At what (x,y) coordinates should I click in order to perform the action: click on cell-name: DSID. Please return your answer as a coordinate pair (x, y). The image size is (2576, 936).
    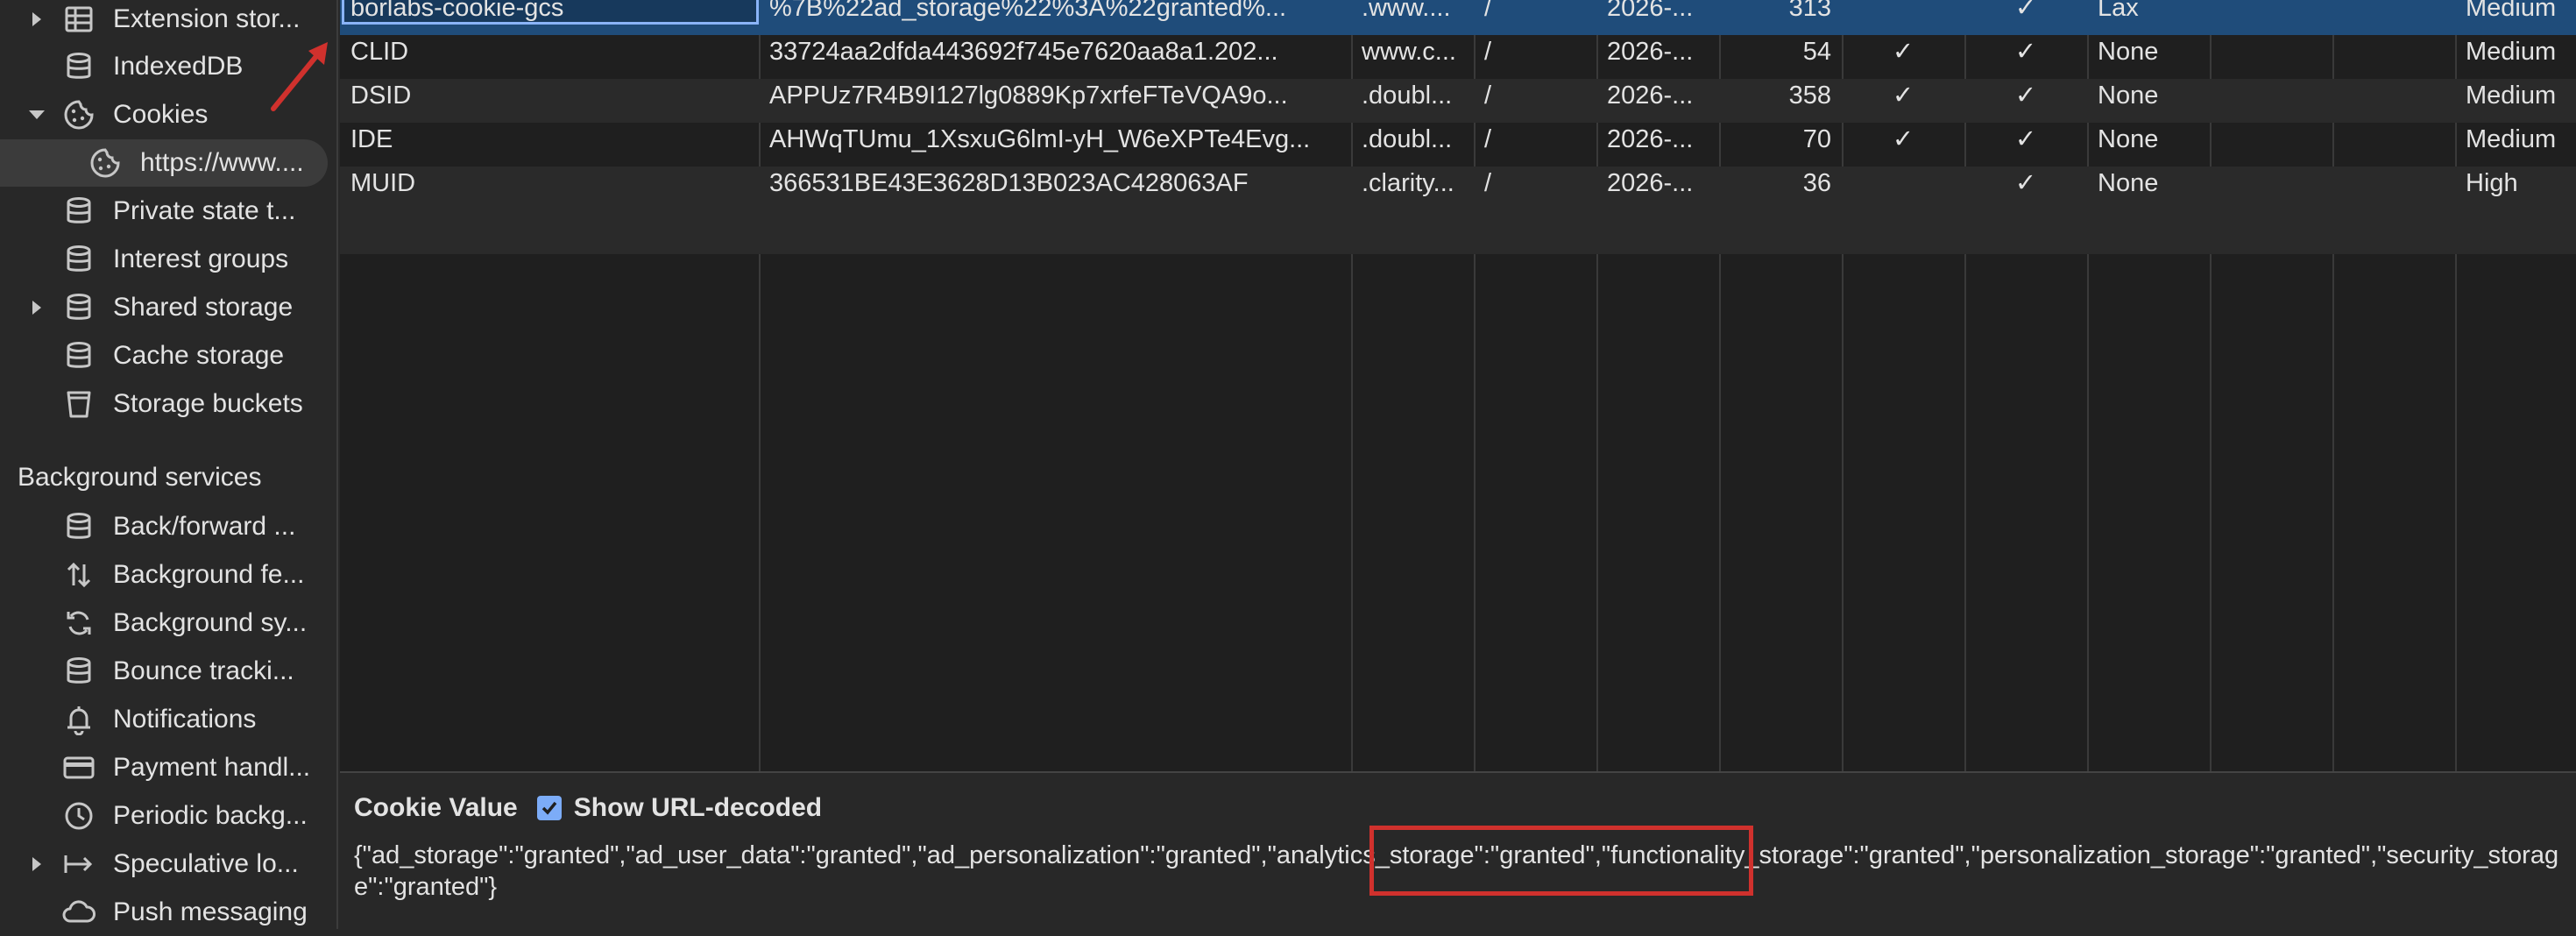
    Looking at the image, I should click on (549, 101).